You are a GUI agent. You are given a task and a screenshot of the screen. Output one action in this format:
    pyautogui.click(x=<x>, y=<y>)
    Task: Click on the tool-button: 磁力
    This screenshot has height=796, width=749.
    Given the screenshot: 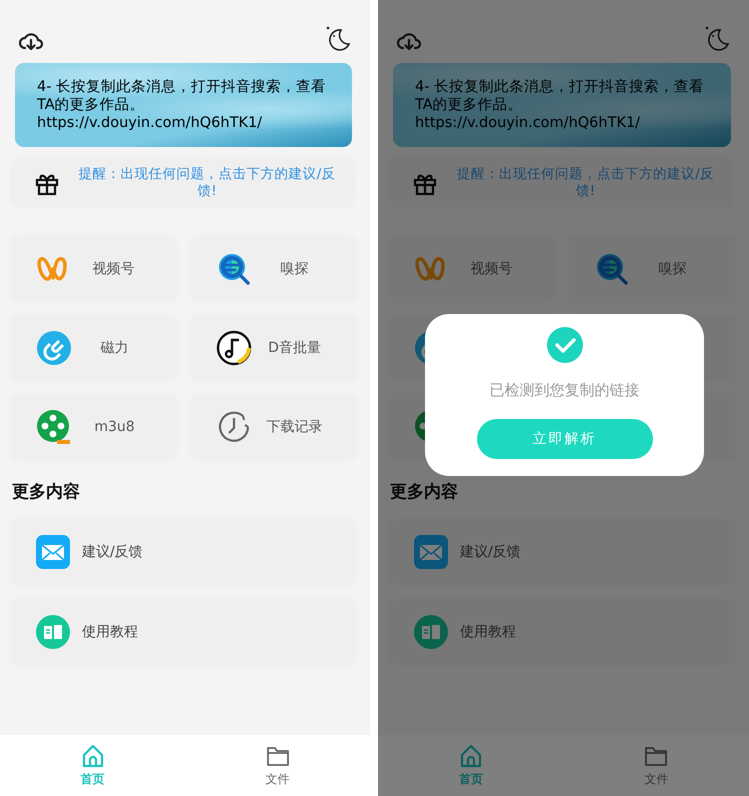 What is the action you would take?
    pyautogui.click(x=93, y=348)
    